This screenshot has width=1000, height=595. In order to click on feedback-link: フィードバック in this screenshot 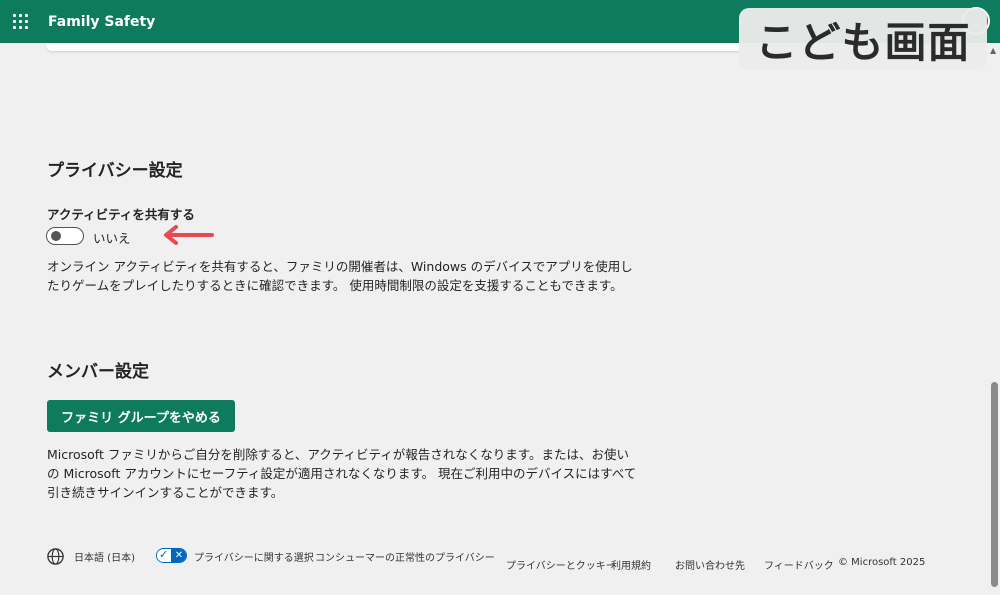, I will do `click(799, 564)`.